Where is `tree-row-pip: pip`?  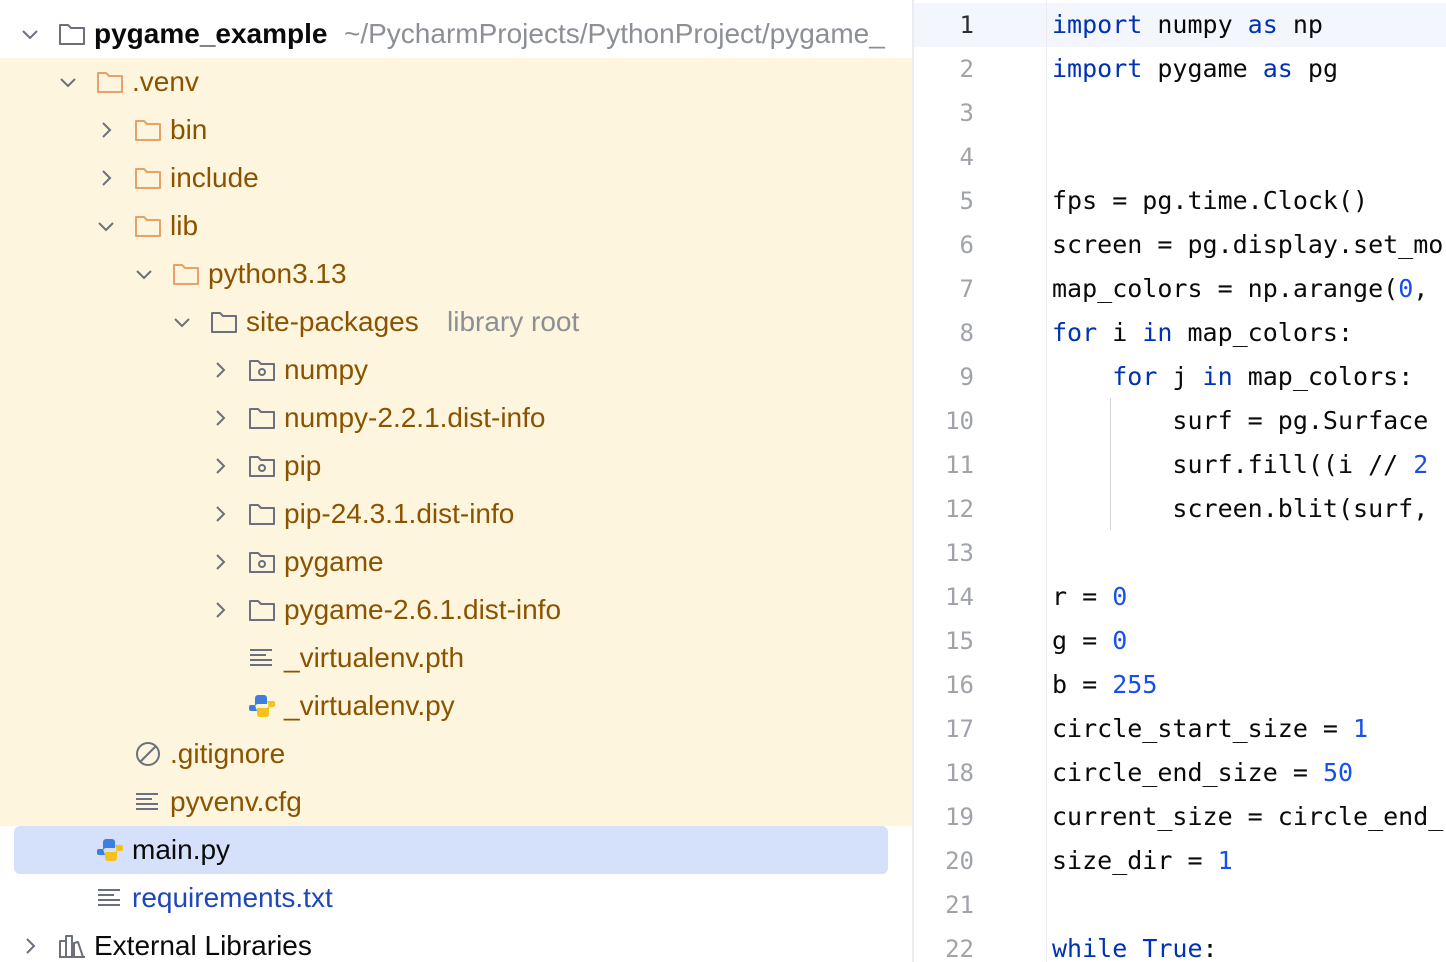 tree-row-pip: pip is located at coordinates (456, 466).